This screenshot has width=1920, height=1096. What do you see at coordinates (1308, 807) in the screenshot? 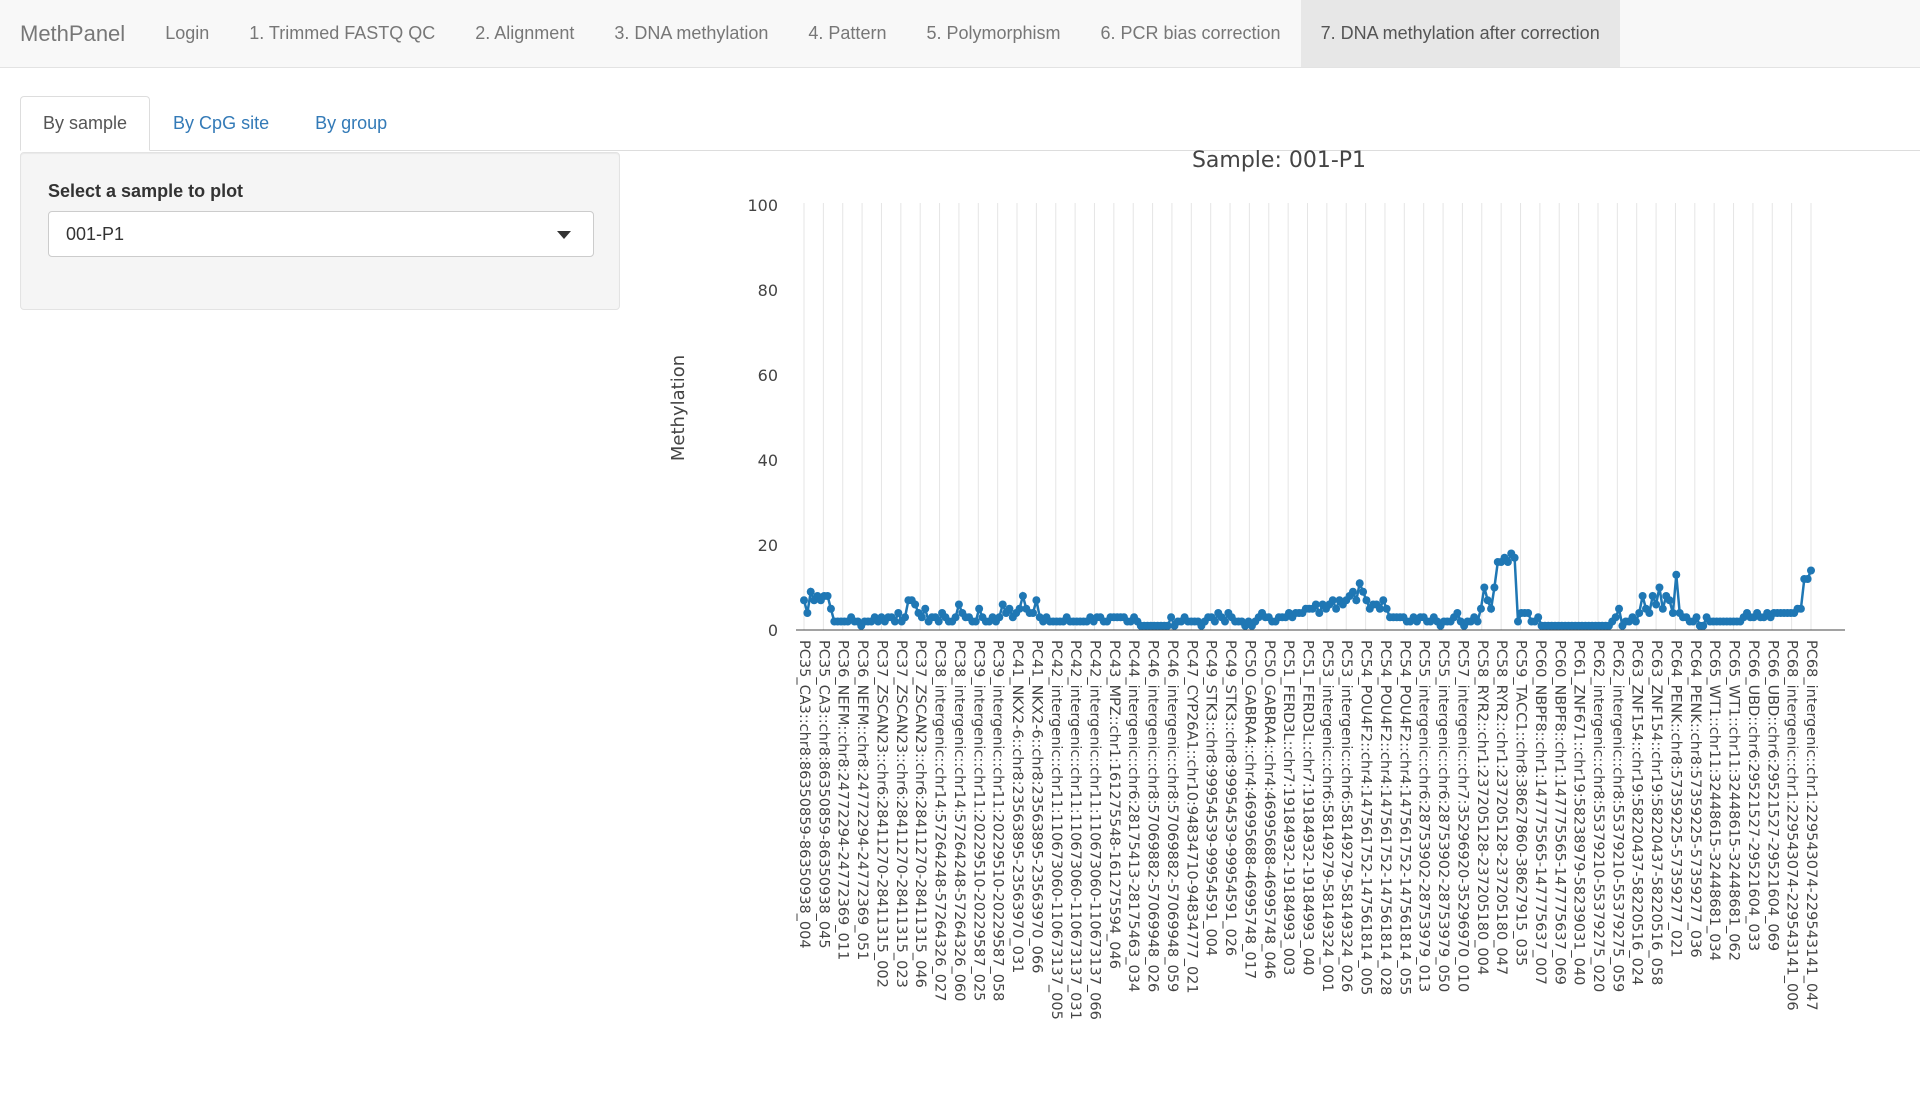
I see `x-tick-label: PC51_FERD3L::chr7:19184932-19184993_040` at bounding box center [1308, 807].